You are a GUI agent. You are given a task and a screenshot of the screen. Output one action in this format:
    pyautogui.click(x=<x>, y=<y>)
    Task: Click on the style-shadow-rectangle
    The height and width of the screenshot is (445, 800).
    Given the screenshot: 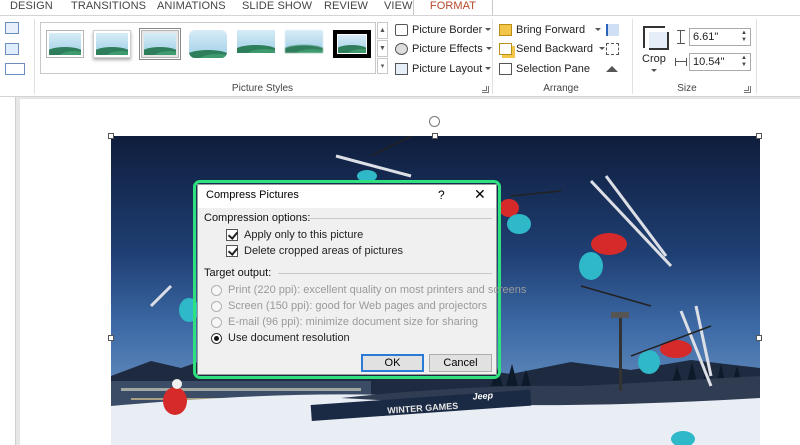 What is the action you would take?
    pyautogui.click(x=160, y=44)
    